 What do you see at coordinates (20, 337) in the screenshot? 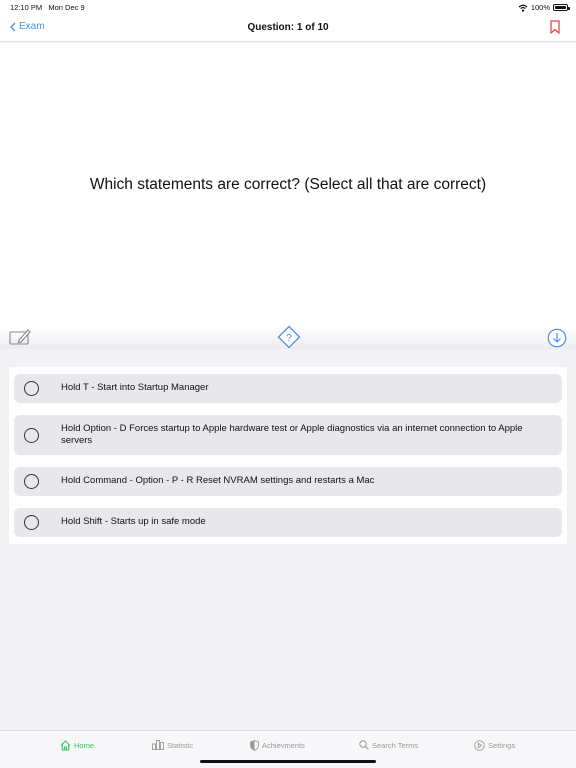
I see `pencil-note-icon` at bounding box center [20, 337].